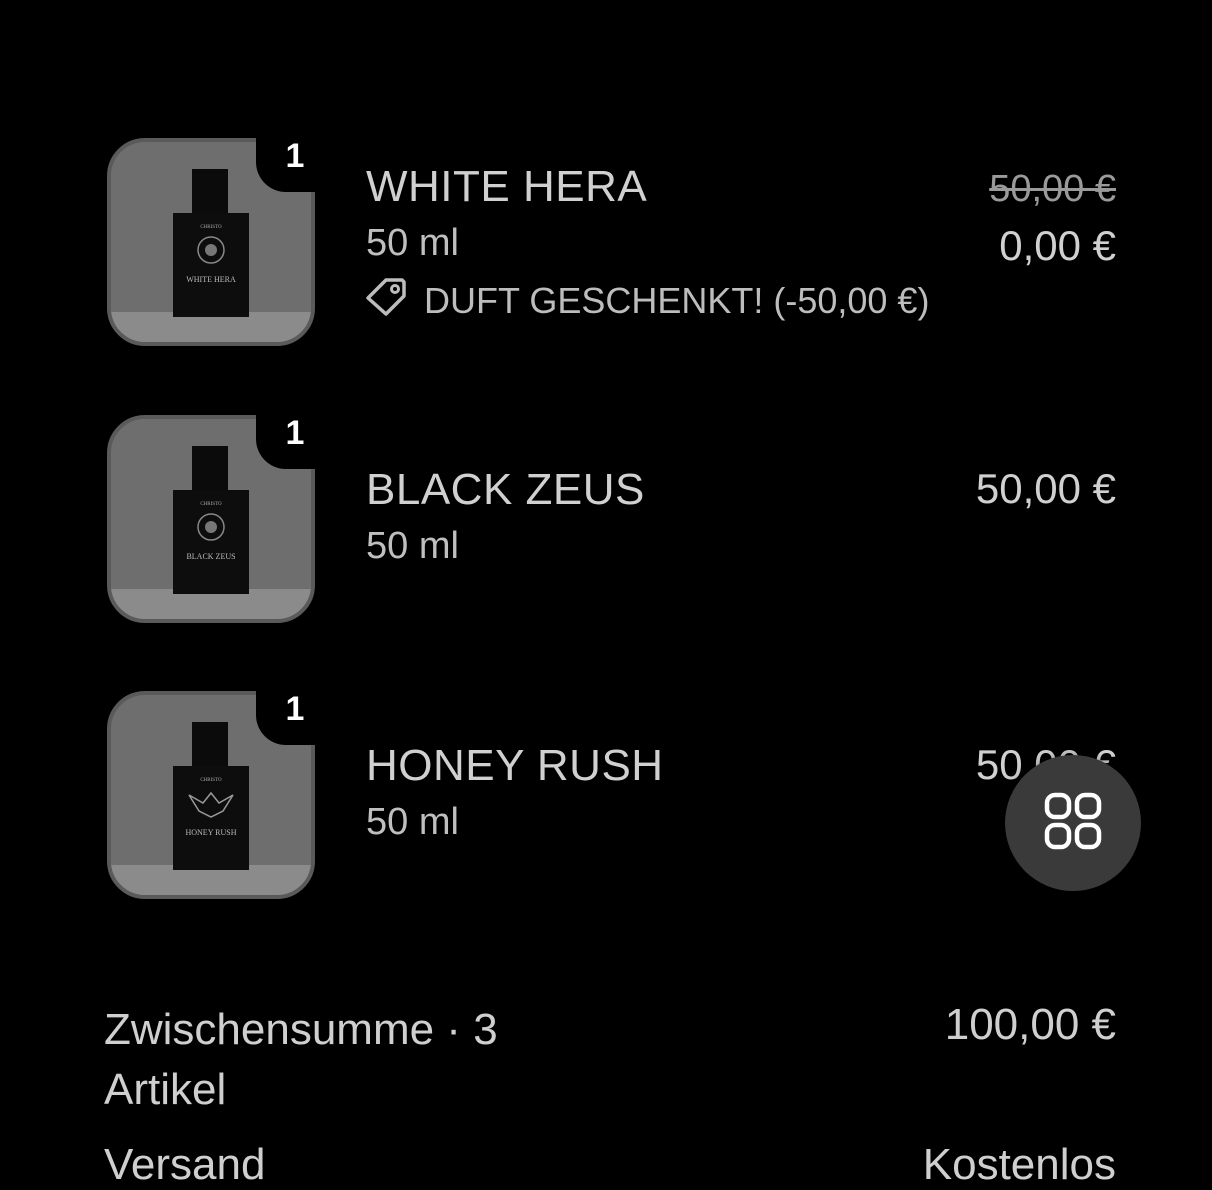 The height and width of the screenshot is (1190, 1212). Describe the element at coordinates (677, 300) in the screenshot. I see `discount-label: DUFT GESCHENKT! (-50,00 €)` at that location.